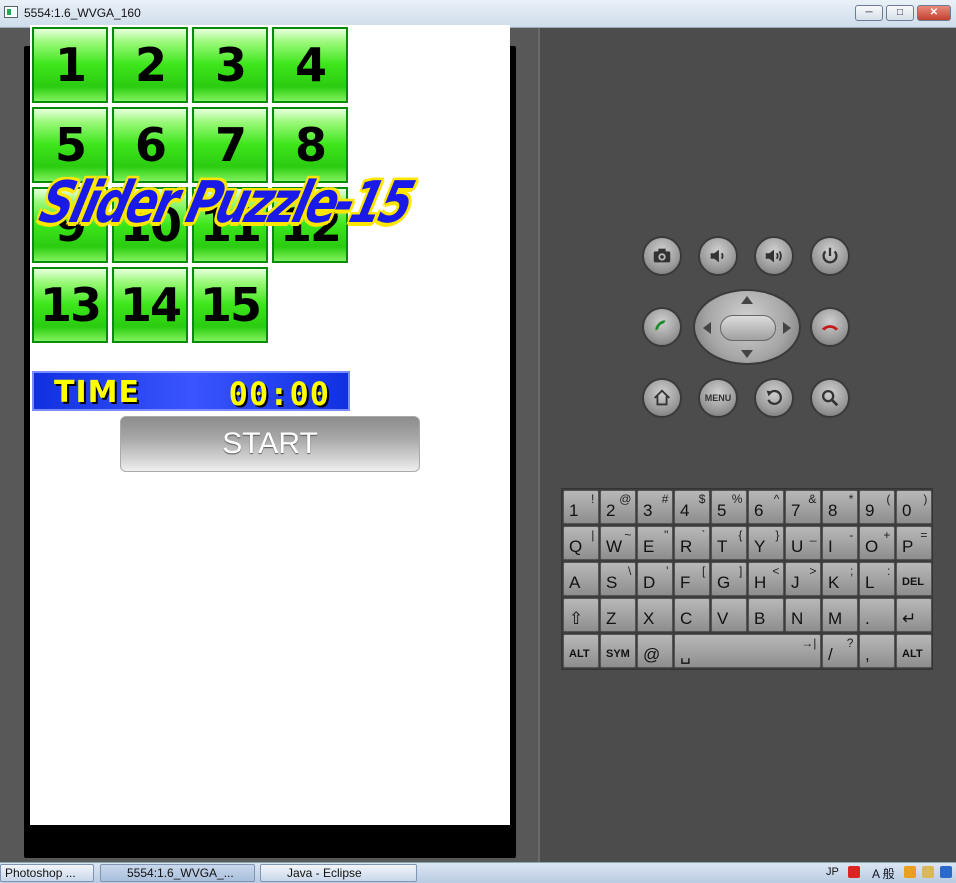 This screenshot has width=956, height=883. I want to click on puzzle-tile: 15, so click(230, 305).